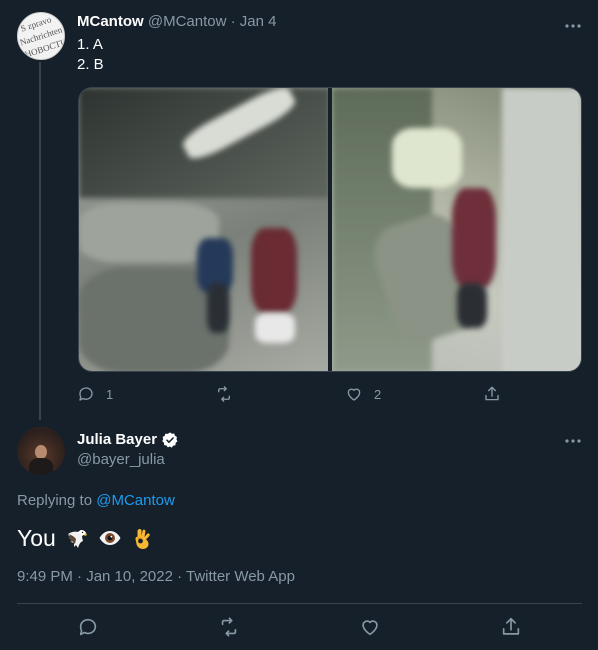  What do you see at coordinates (90, 44) in the screenshot?
I see `tweet-line: 1. A` at bounding box center [90, 44].